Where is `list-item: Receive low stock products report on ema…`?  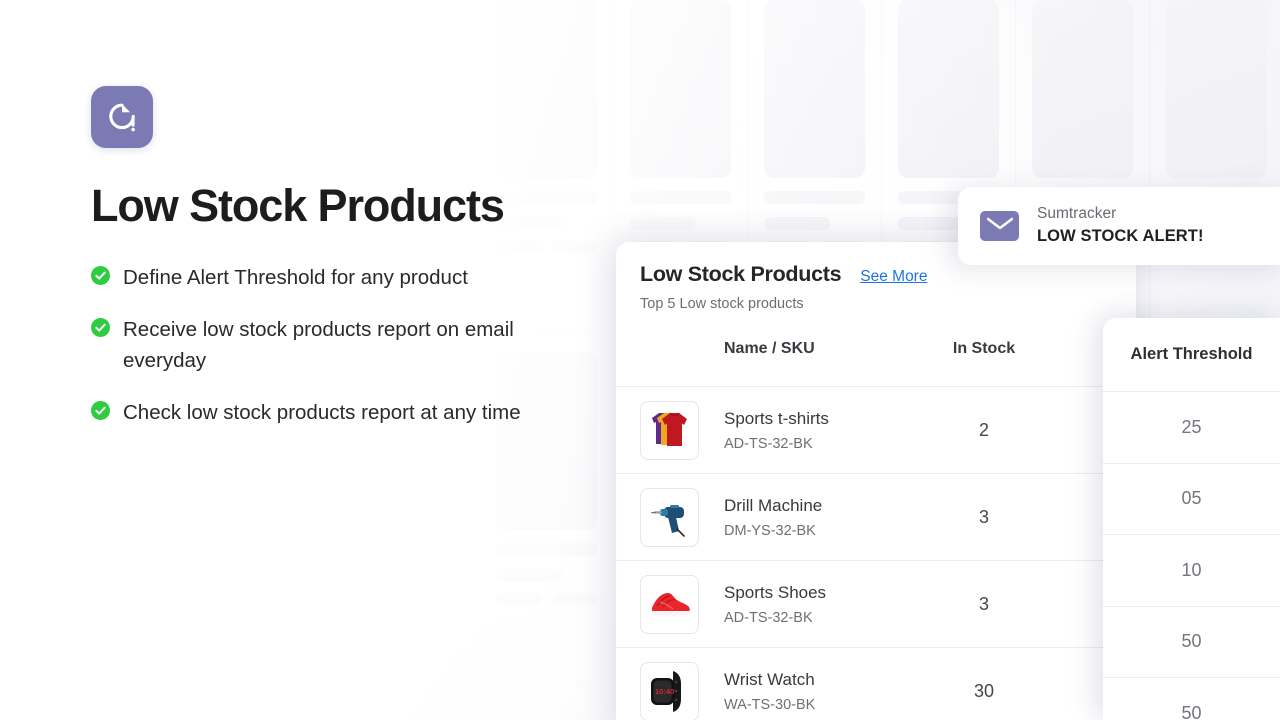 list-item: Receive low stock products report on ema… is located at coordinates (326, 345).